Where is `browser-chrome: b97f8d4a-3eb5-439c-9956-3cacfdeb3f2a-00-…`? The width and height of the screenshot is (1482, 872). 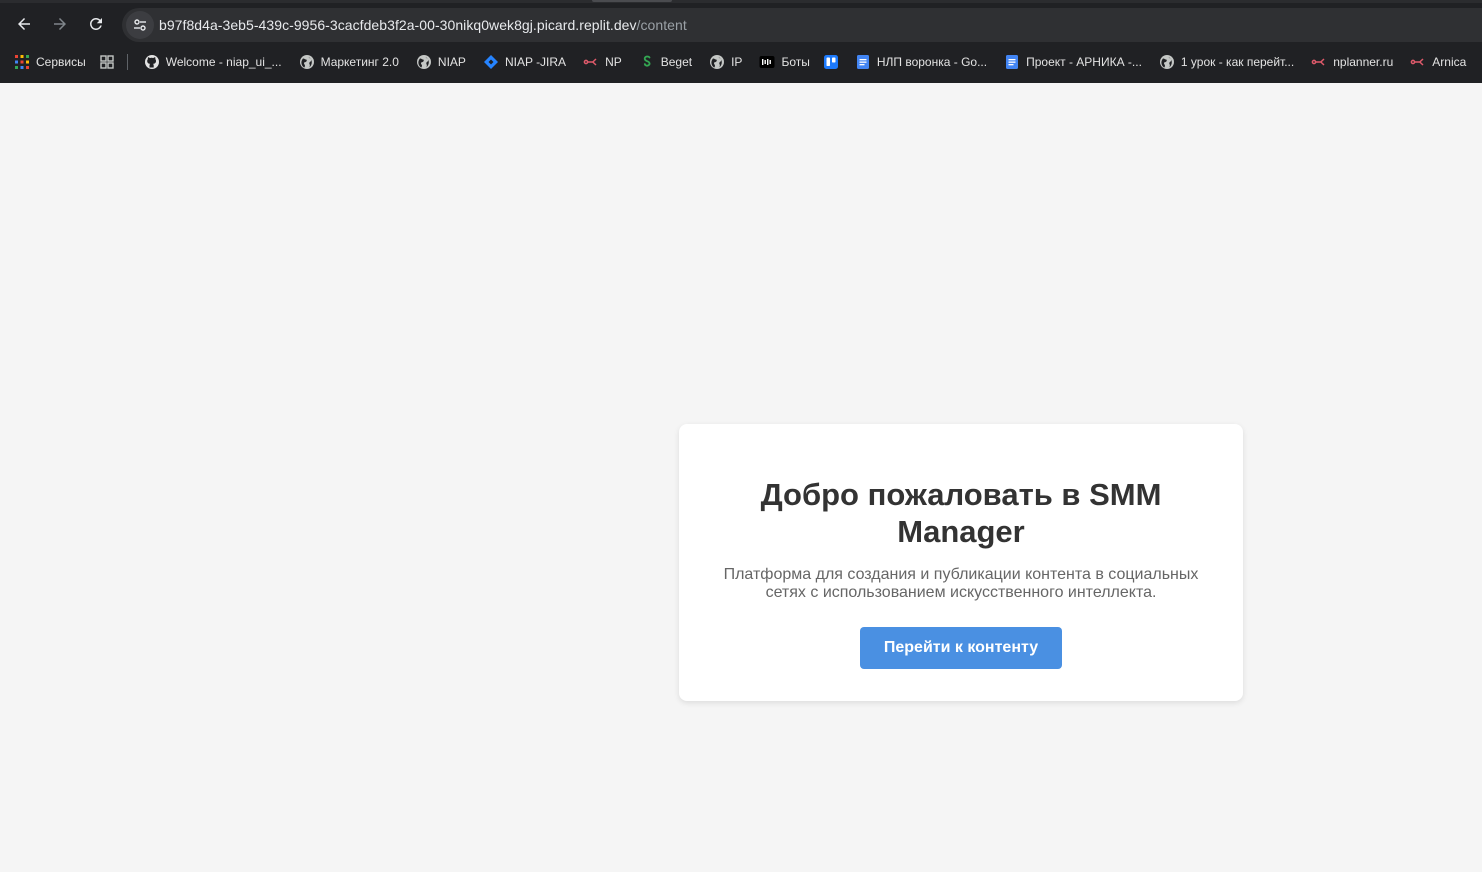 browser-chrome: b97f8d4a-3eb5-439c-9956-3cacfdeb3f2a-00-… is located at coordinates (741, 41).